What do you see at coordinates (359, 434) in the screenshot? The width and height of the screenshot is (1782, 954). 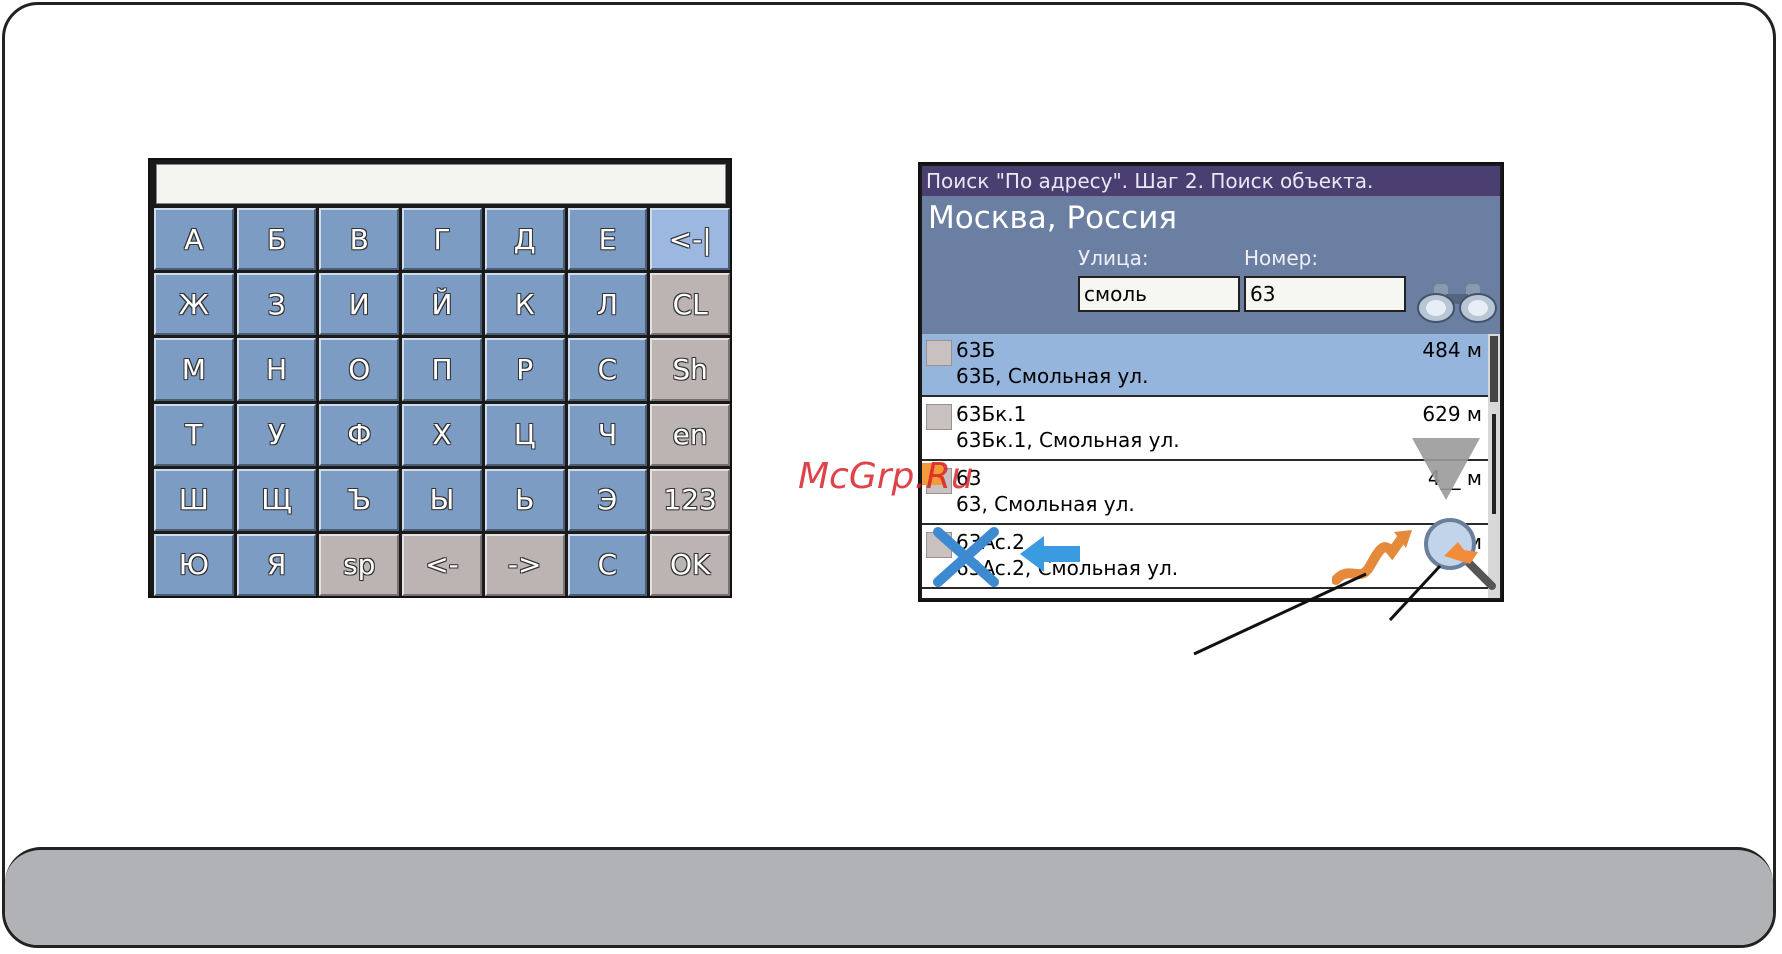 I see `key: Ф` at bounding box center [359, 434].